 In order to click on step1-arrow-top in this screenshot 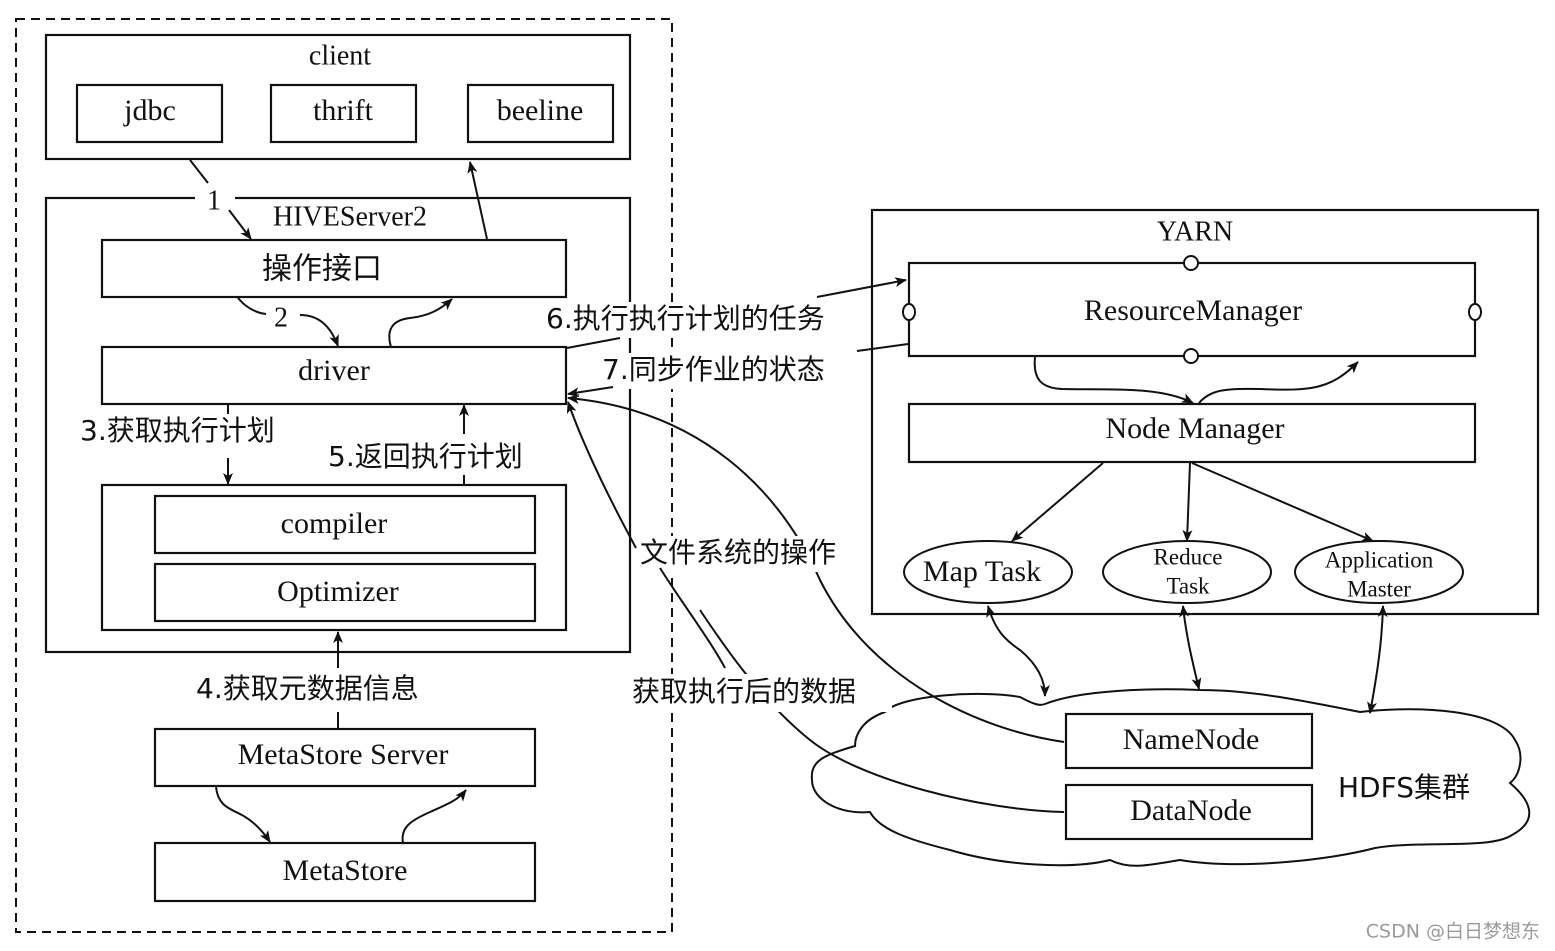, I will do `click(199, 171)`.